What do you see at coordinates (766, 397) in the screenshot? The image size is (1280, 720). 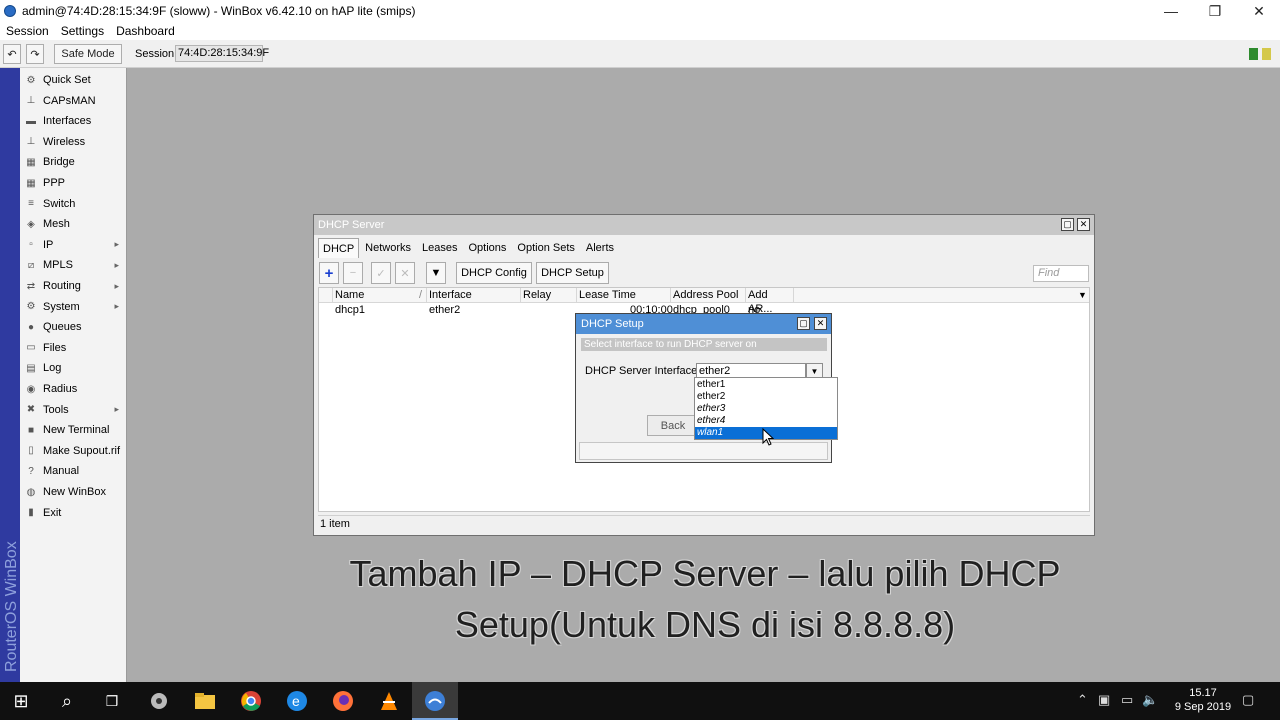 I see `dropdown-option-ether2: ether2` at bounding box center [766, 397].